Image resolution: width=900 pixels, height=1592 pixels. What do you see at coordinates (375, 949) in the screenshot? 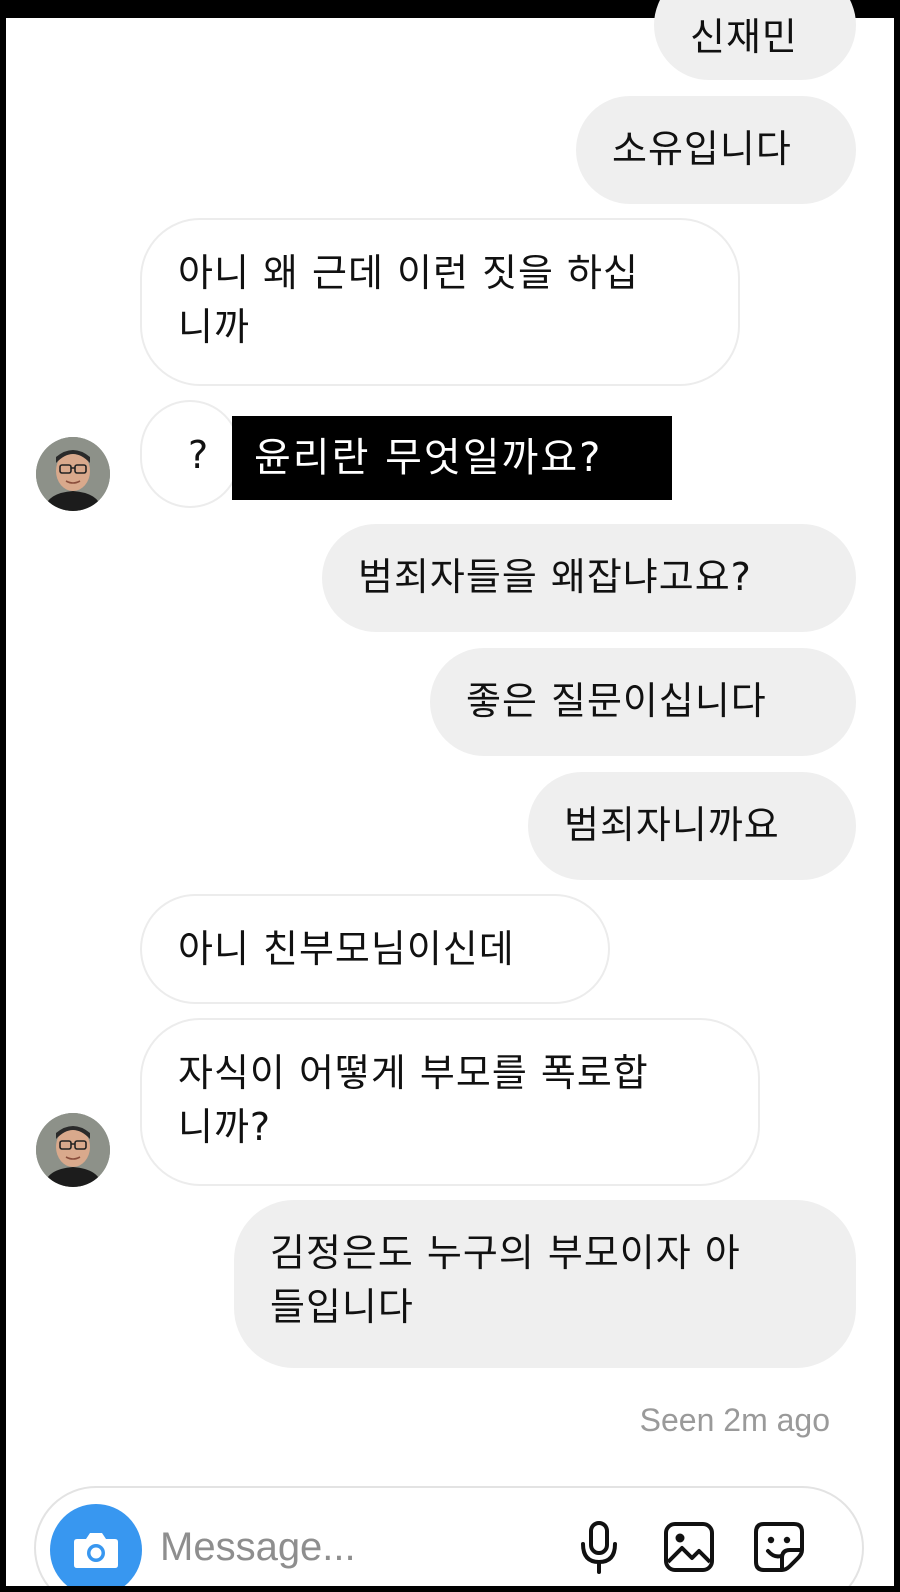
I see `message-bubble-incoming: 아니 친부모님이신데` at bounding box center [375, 949].